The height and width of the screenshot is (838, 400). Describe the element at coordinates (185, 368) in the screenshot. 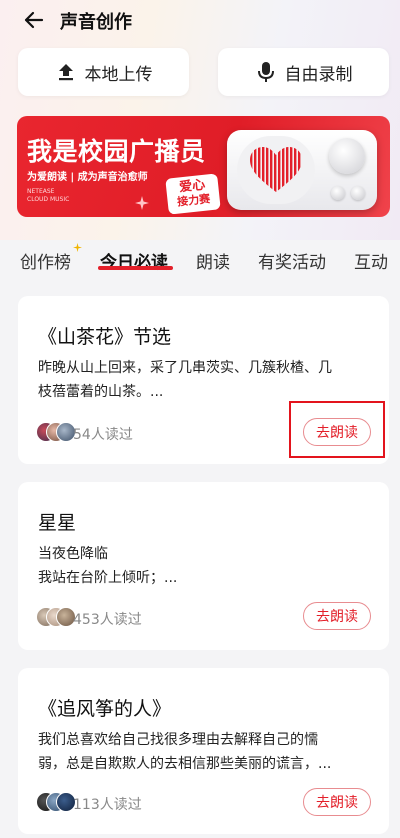

I see `excerpt-line: 昨晚从山上回来，采了几串茨实、几簇秋楂、几` at that location.